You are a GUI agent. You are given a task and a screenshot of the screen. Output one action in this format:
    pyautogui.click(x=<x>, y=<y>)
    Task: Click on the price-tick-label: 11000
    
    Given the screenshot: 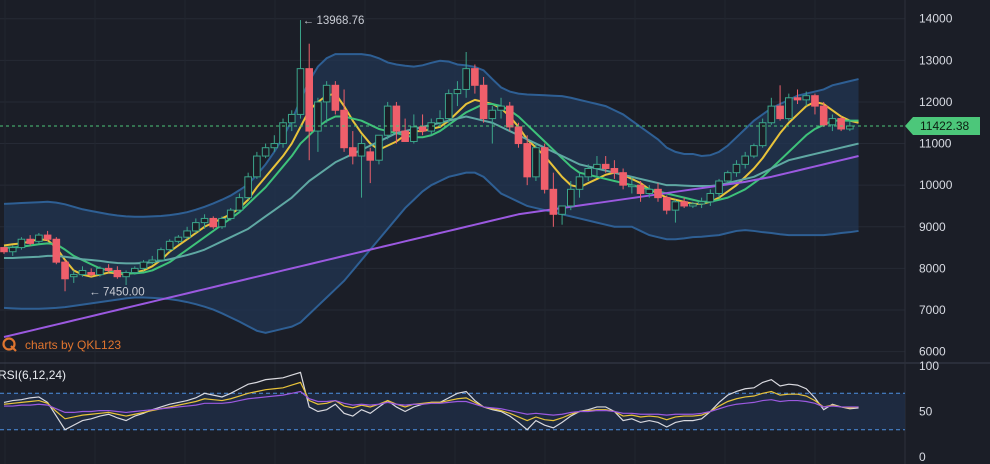 What is the action you would take?
    pyautogui.click(x=935, y=144)
    